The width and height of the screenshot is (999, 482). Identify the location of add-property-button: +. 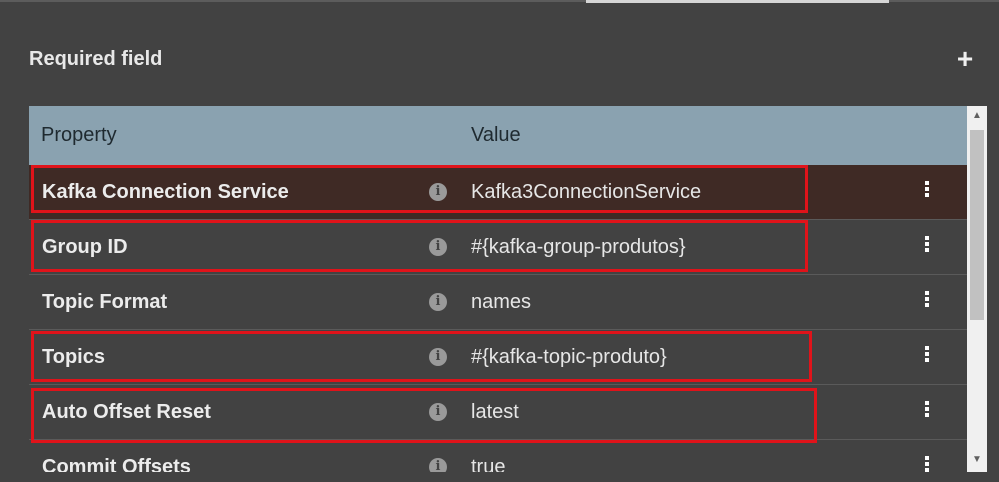
(965, 59).